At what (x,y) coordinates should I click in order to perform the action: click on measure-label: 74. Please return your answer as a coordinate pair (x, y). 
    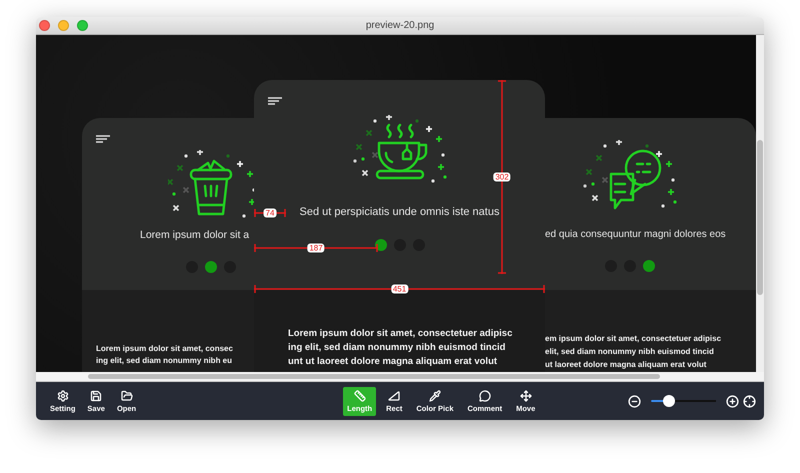
    Looking at the image, I should click on (270, 213).